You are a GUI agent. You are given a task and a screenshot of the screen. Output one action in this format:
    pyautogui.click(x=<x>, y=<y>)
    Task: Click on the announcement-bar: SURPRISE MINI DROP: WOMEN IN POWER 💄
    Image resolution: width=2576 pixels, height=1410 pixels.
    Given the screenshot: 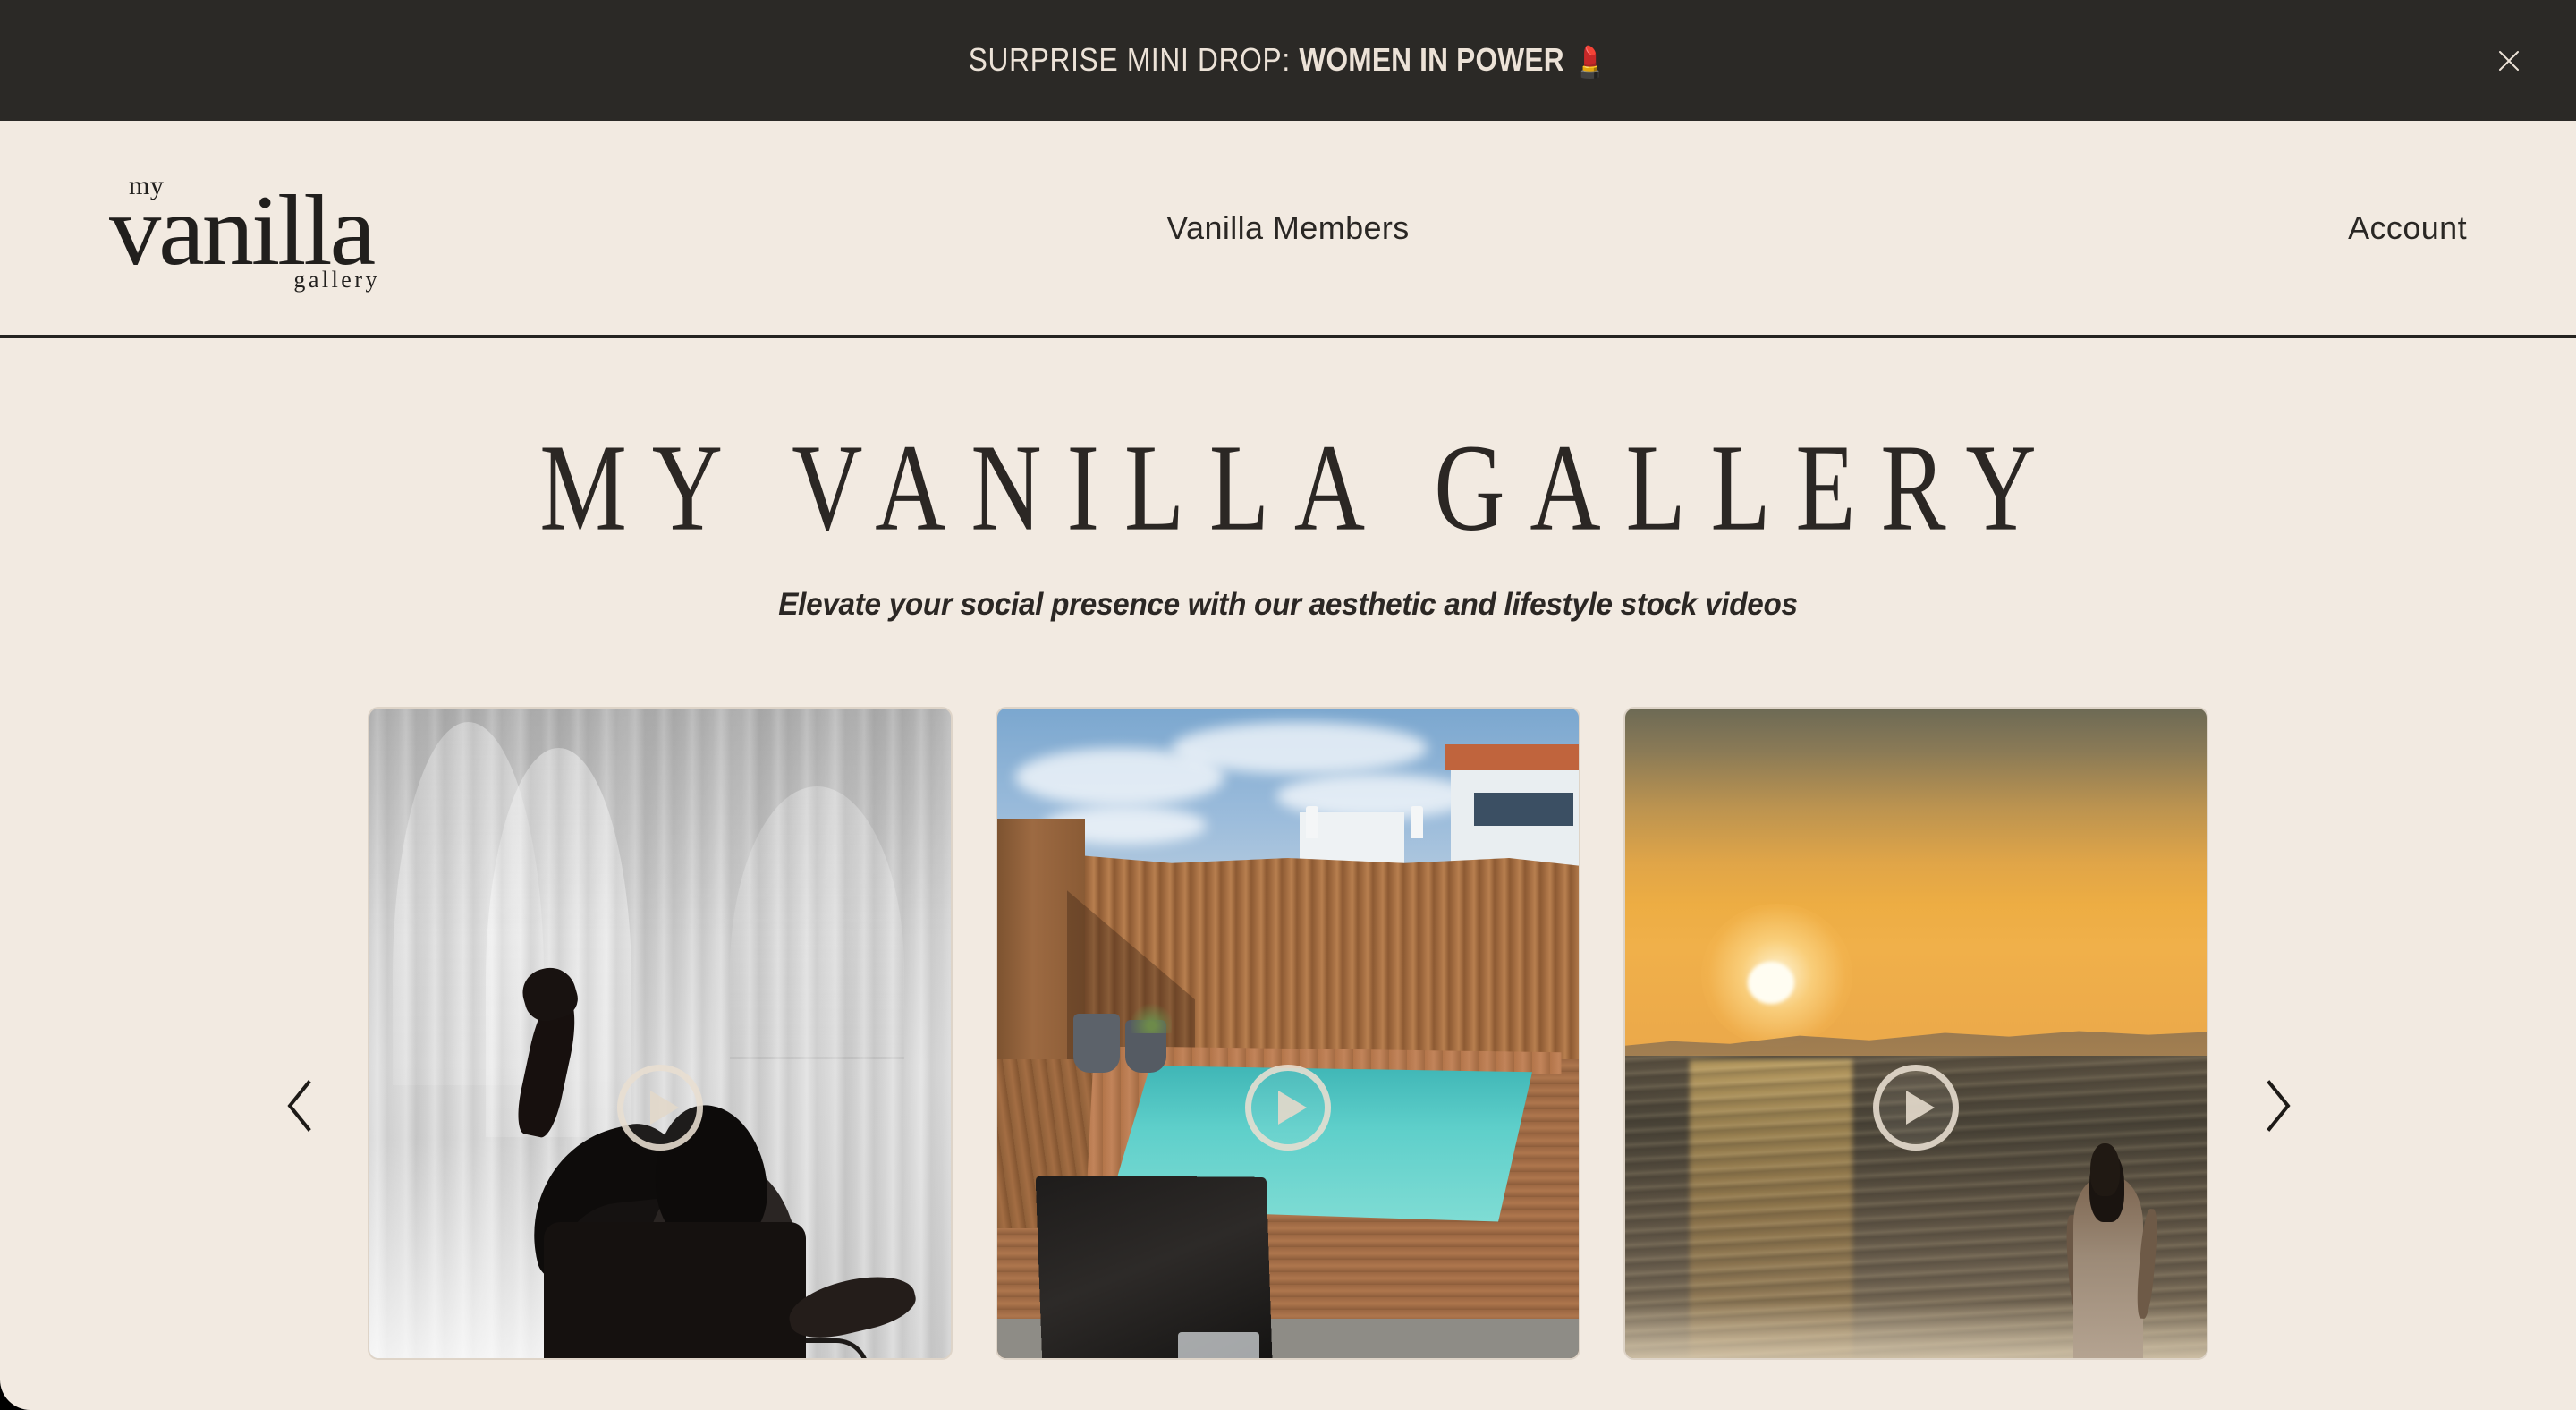 What is the action you would take?
    pyautogui.click(x=1288, y=60)
    